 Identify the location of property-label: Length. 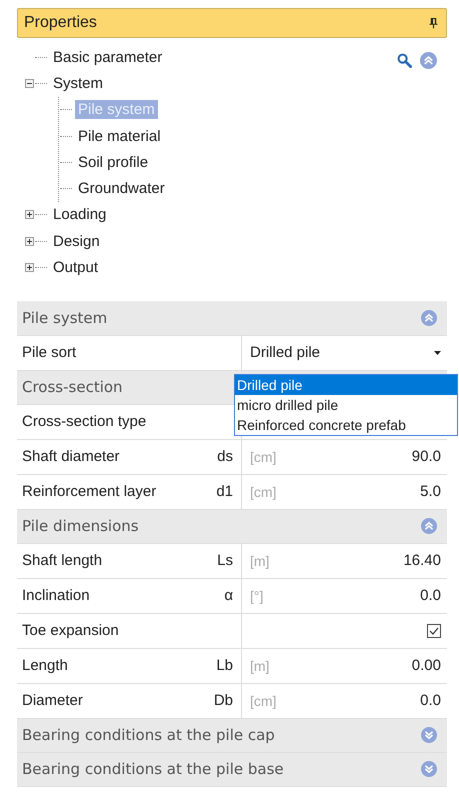
(45, 665).